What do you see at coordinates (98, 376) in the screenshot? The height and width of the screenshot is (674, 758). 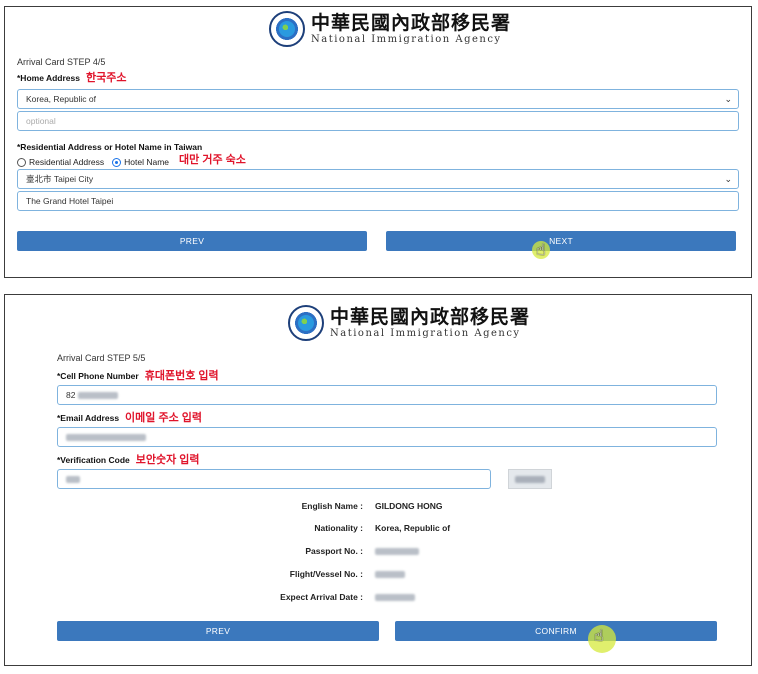 I see `cell-phone-label: *Cell Phone Number` at bounding box center [98, 376].